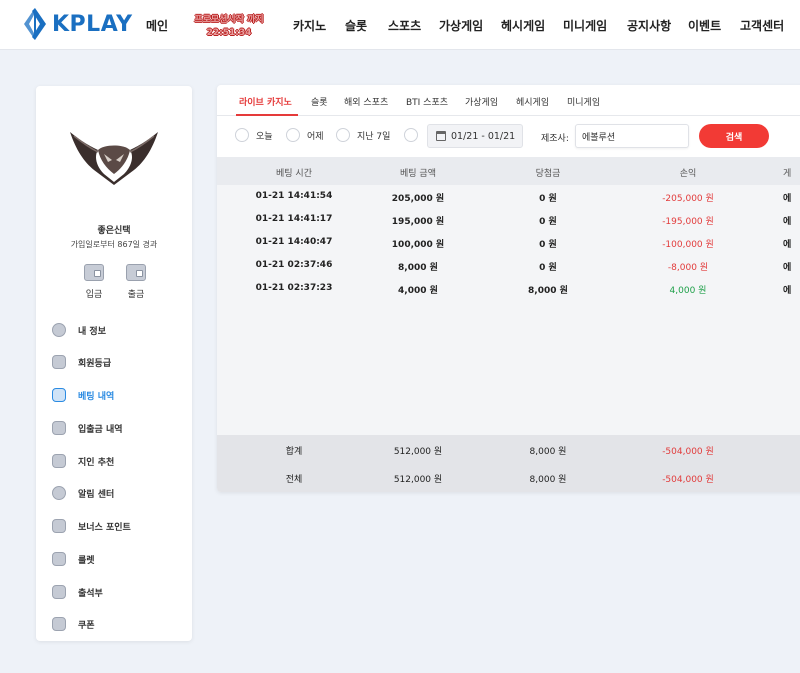  What do you see at coordinates (649, 25) in the screenshot?
I see `nav-notice: 공지사항` at bounding box center [649, 25].